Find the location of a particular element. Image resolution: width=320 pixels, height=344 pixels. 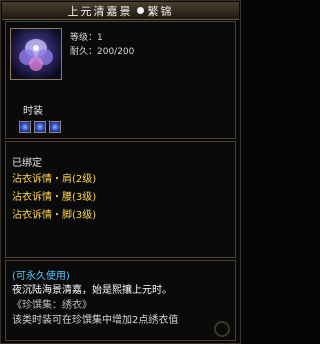

gem-slots is located at coordinates (40, 127).